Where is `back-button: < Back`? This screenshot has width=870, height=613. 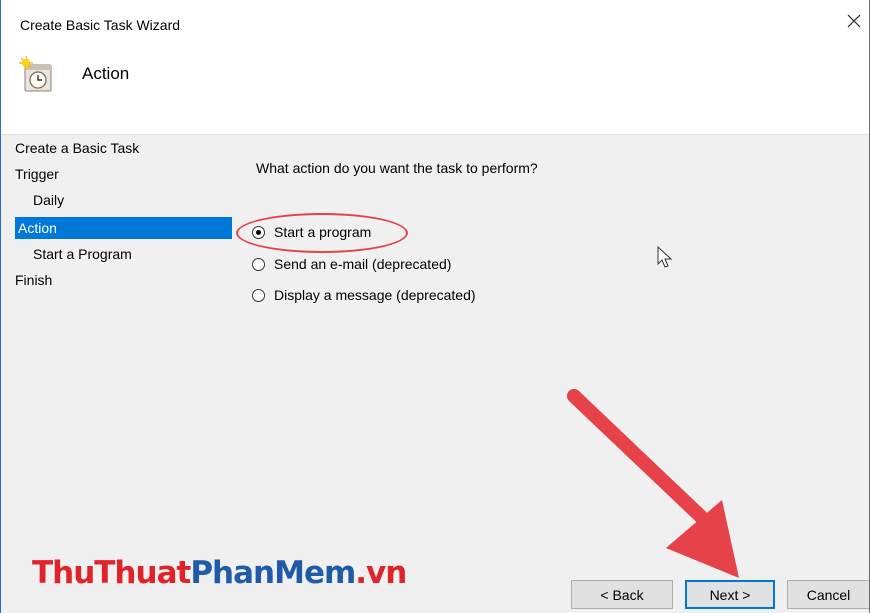
back-button: < Back is located at coordinates (622, 594).